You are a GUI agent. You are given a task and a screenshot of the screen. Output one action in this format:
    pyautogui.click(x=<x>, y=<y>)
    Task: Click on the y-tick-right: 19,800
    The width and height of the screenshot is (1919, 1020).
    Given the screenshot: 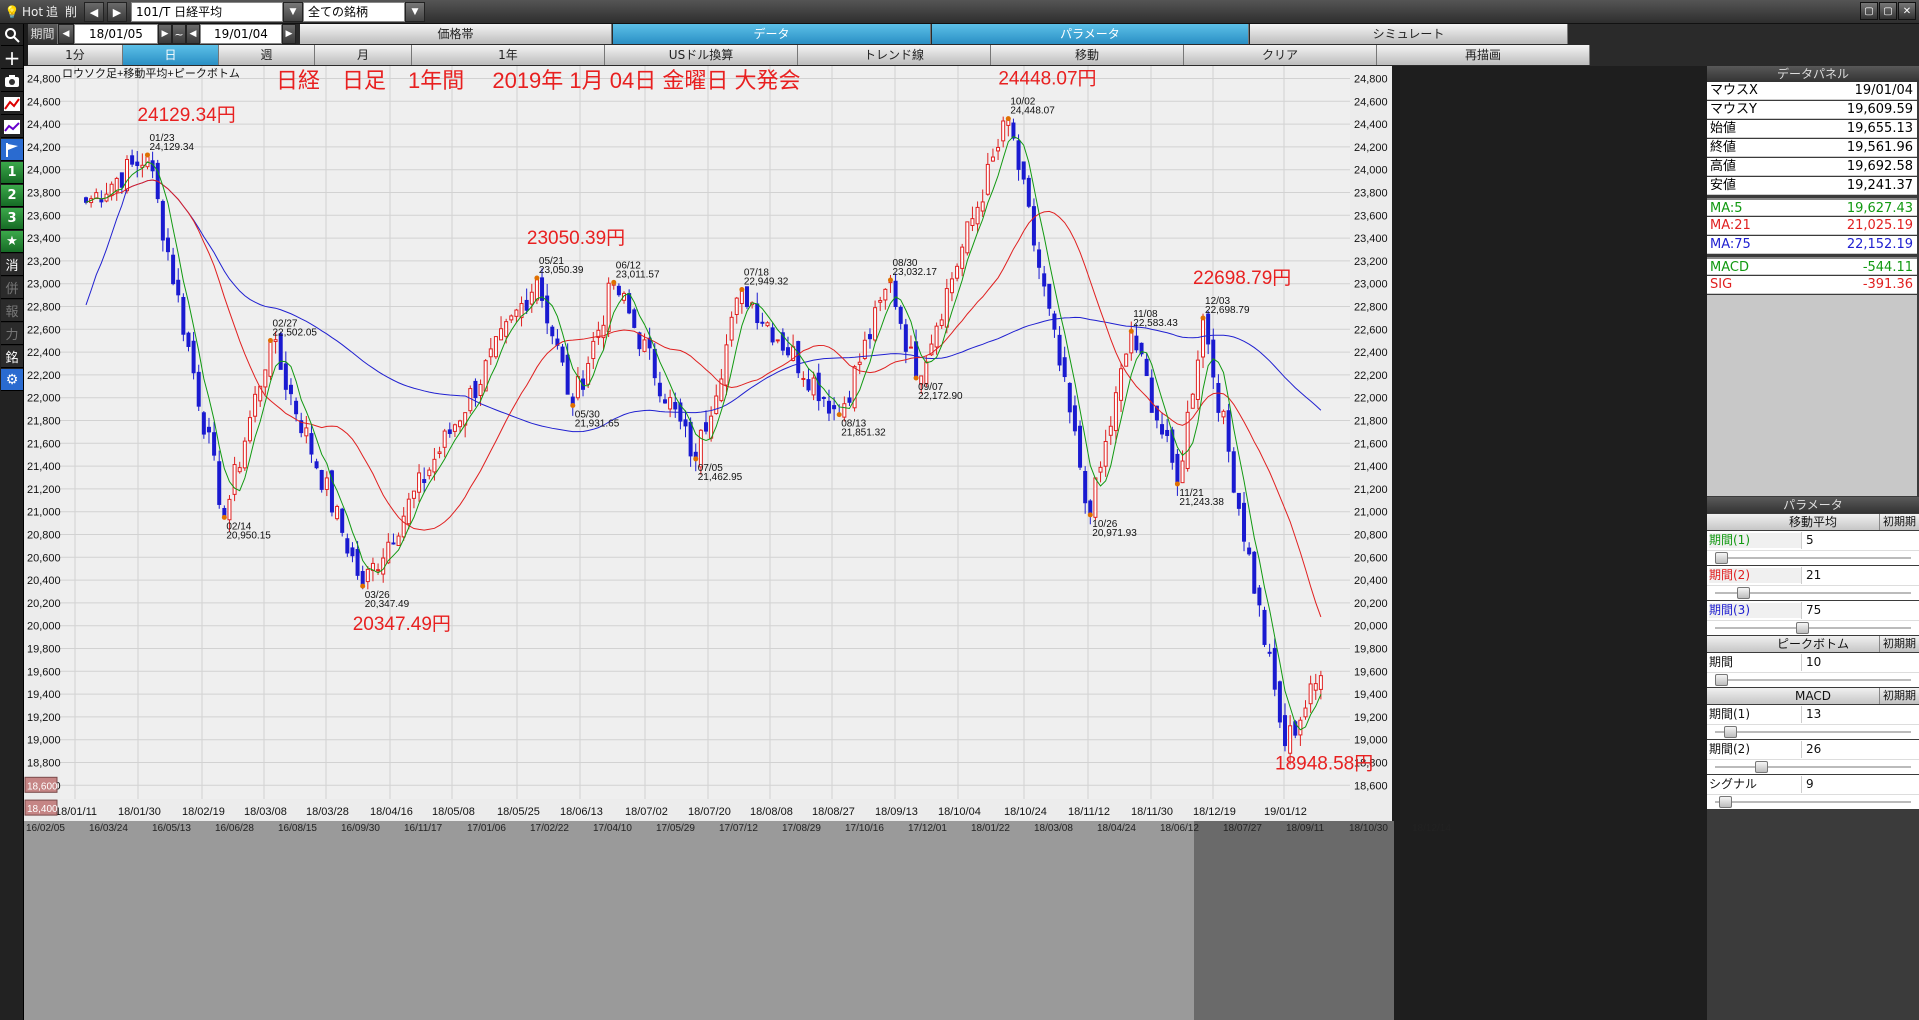 What is the action you would take?
    pyautogui.click(x=1371, y=650)
    